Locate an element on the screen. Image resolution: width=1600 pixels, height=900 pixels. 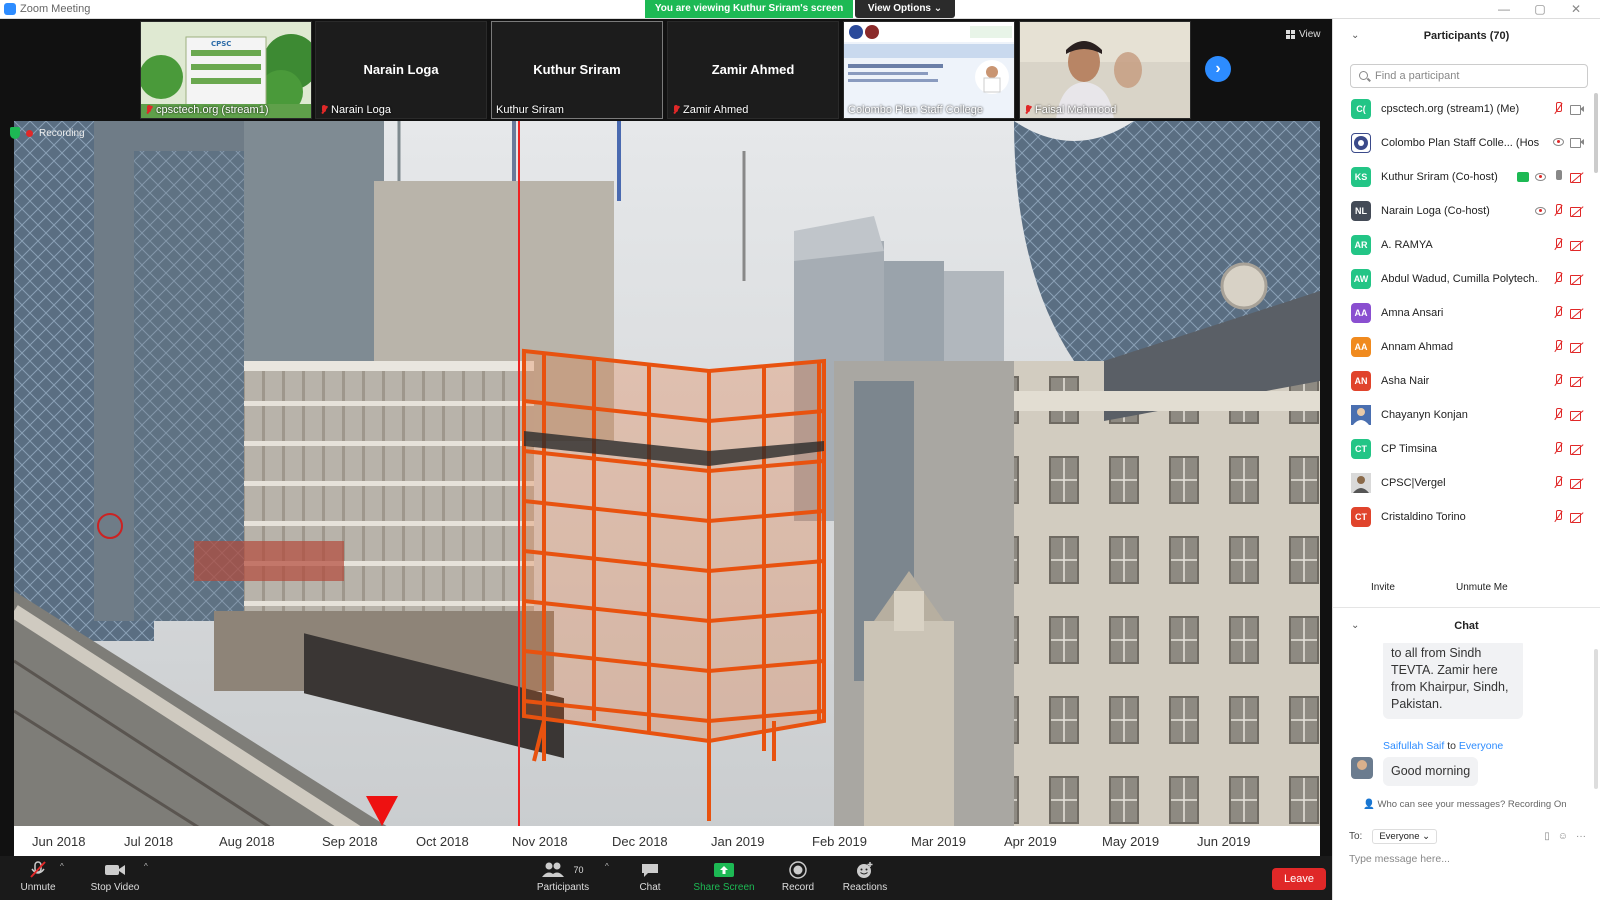
unmute-me-button: Unmute Me is located at coordinates (1482, 587).